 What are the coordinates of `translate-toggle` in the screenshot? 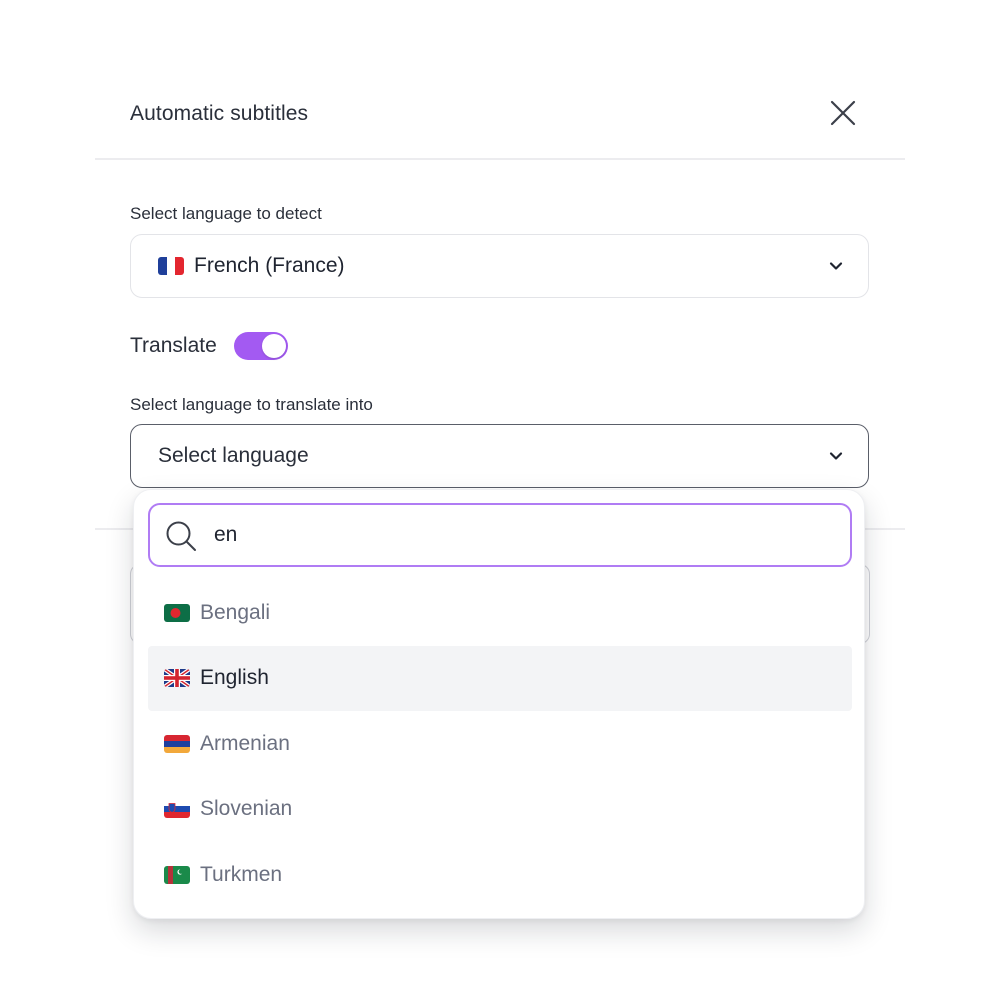 It's located at (261, 346).